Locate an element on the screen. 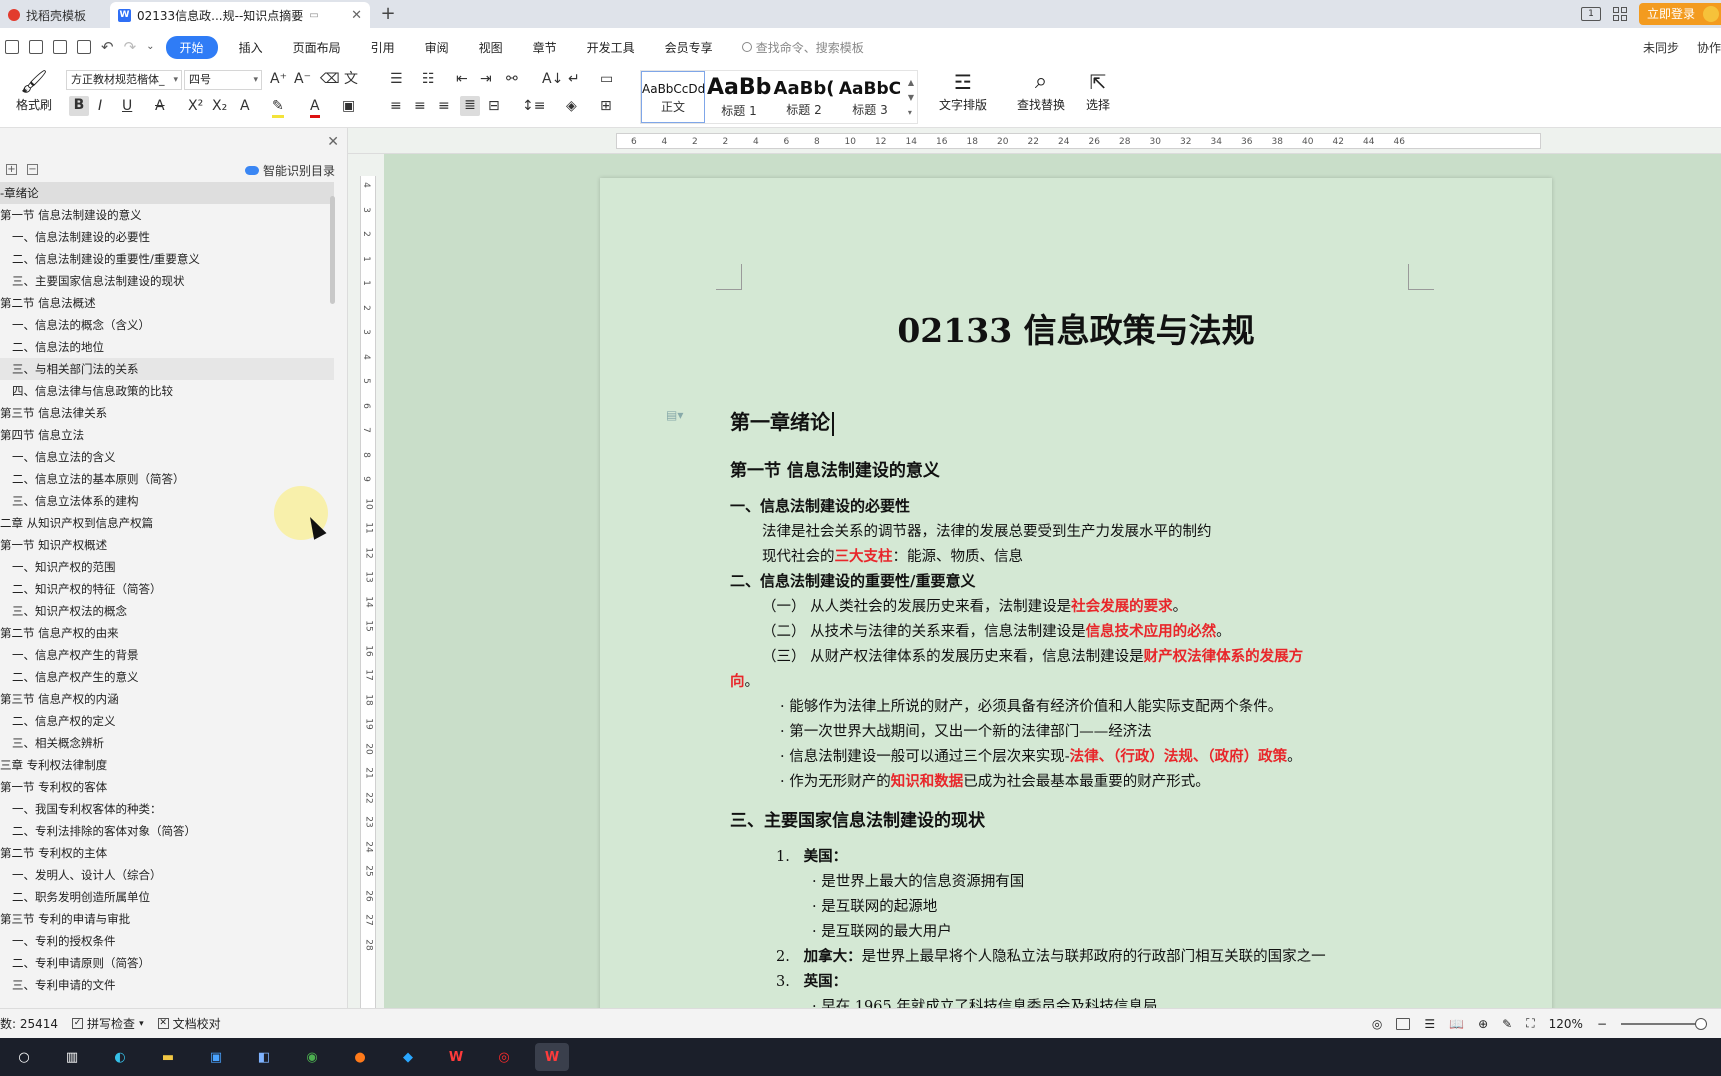 The width and height of the screenshot is (1721, 1076). outline-item: 三章 专利权法律制度 is located at coordinates (167, 765).